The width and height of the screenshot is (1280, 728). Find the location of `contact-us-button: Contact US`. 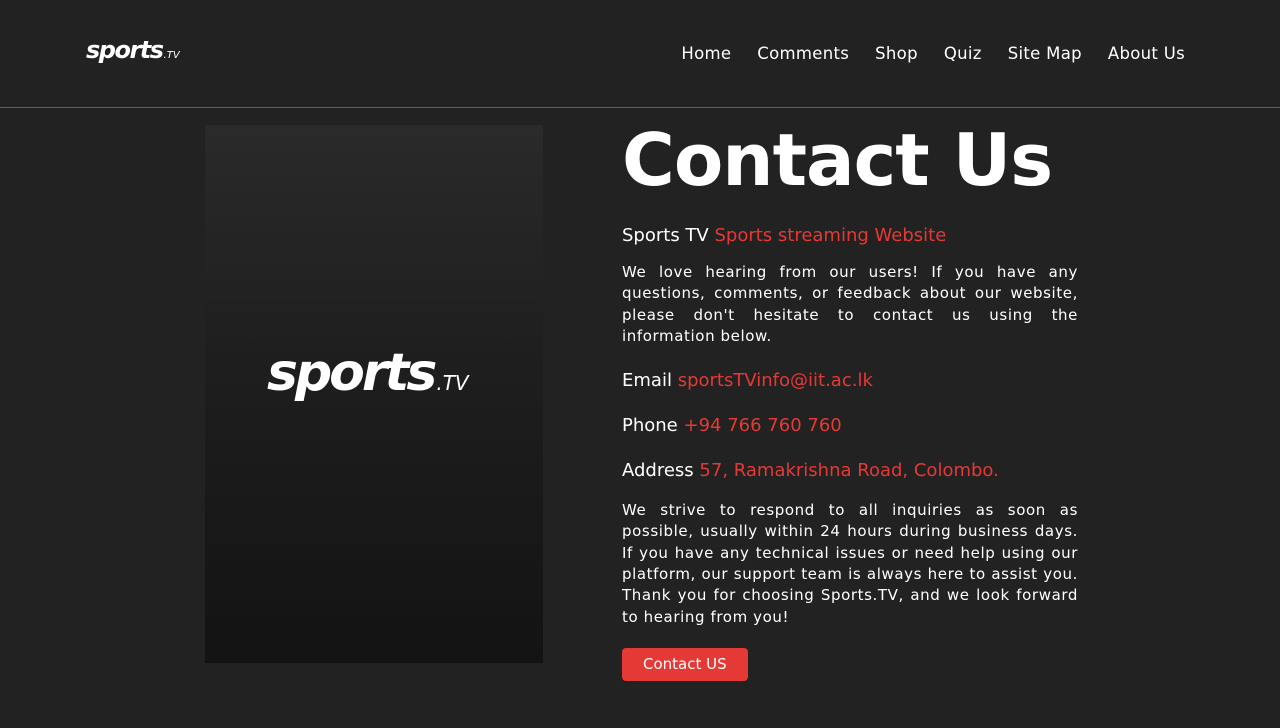

contact-us-button: Contact US is located at coordinates (685, 664).